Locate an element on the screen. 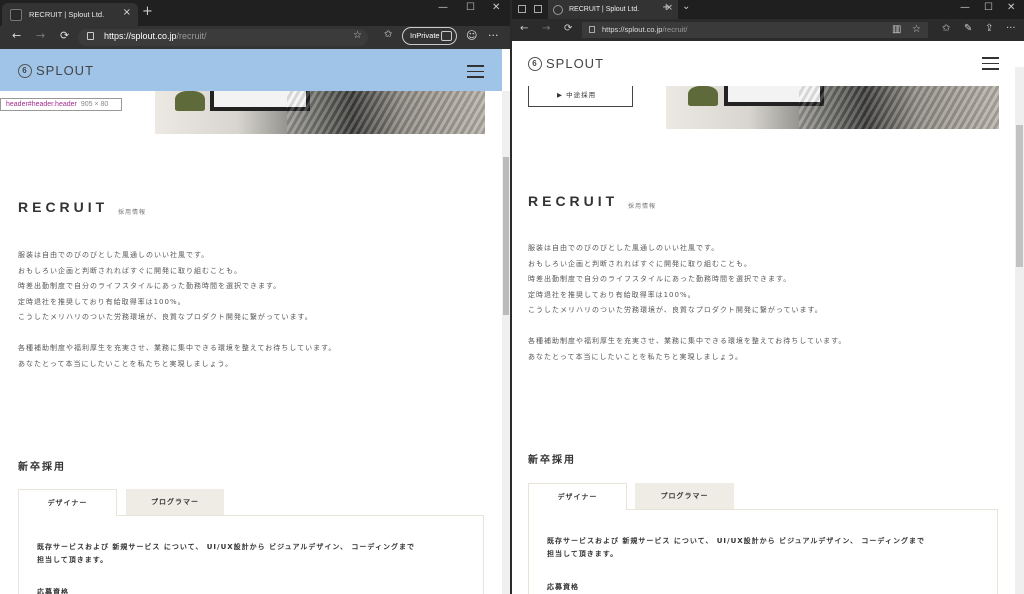  intro-line: おもしろい企画と判断されればすぐに開発に取り組むことも。 is located at coordinates (130, 270).